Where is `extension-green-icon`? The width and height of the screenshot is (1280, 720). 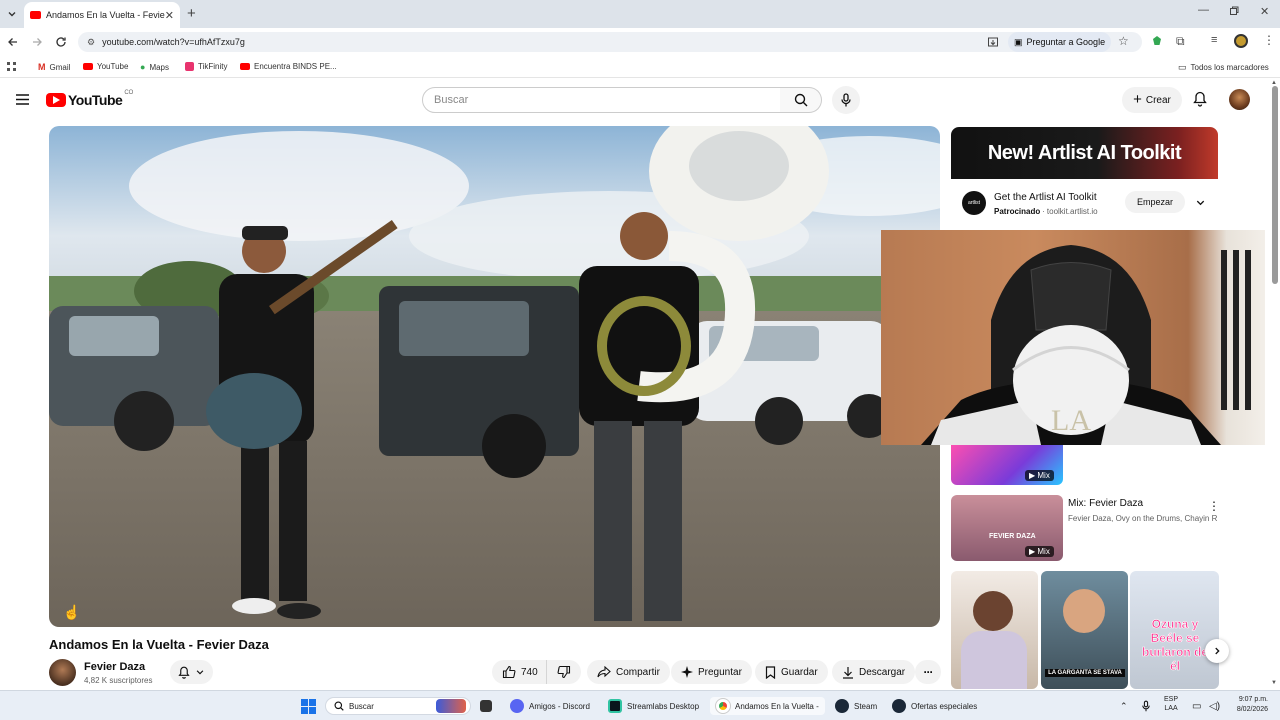 extension-green-icon is located at coordinates (1157, 41).